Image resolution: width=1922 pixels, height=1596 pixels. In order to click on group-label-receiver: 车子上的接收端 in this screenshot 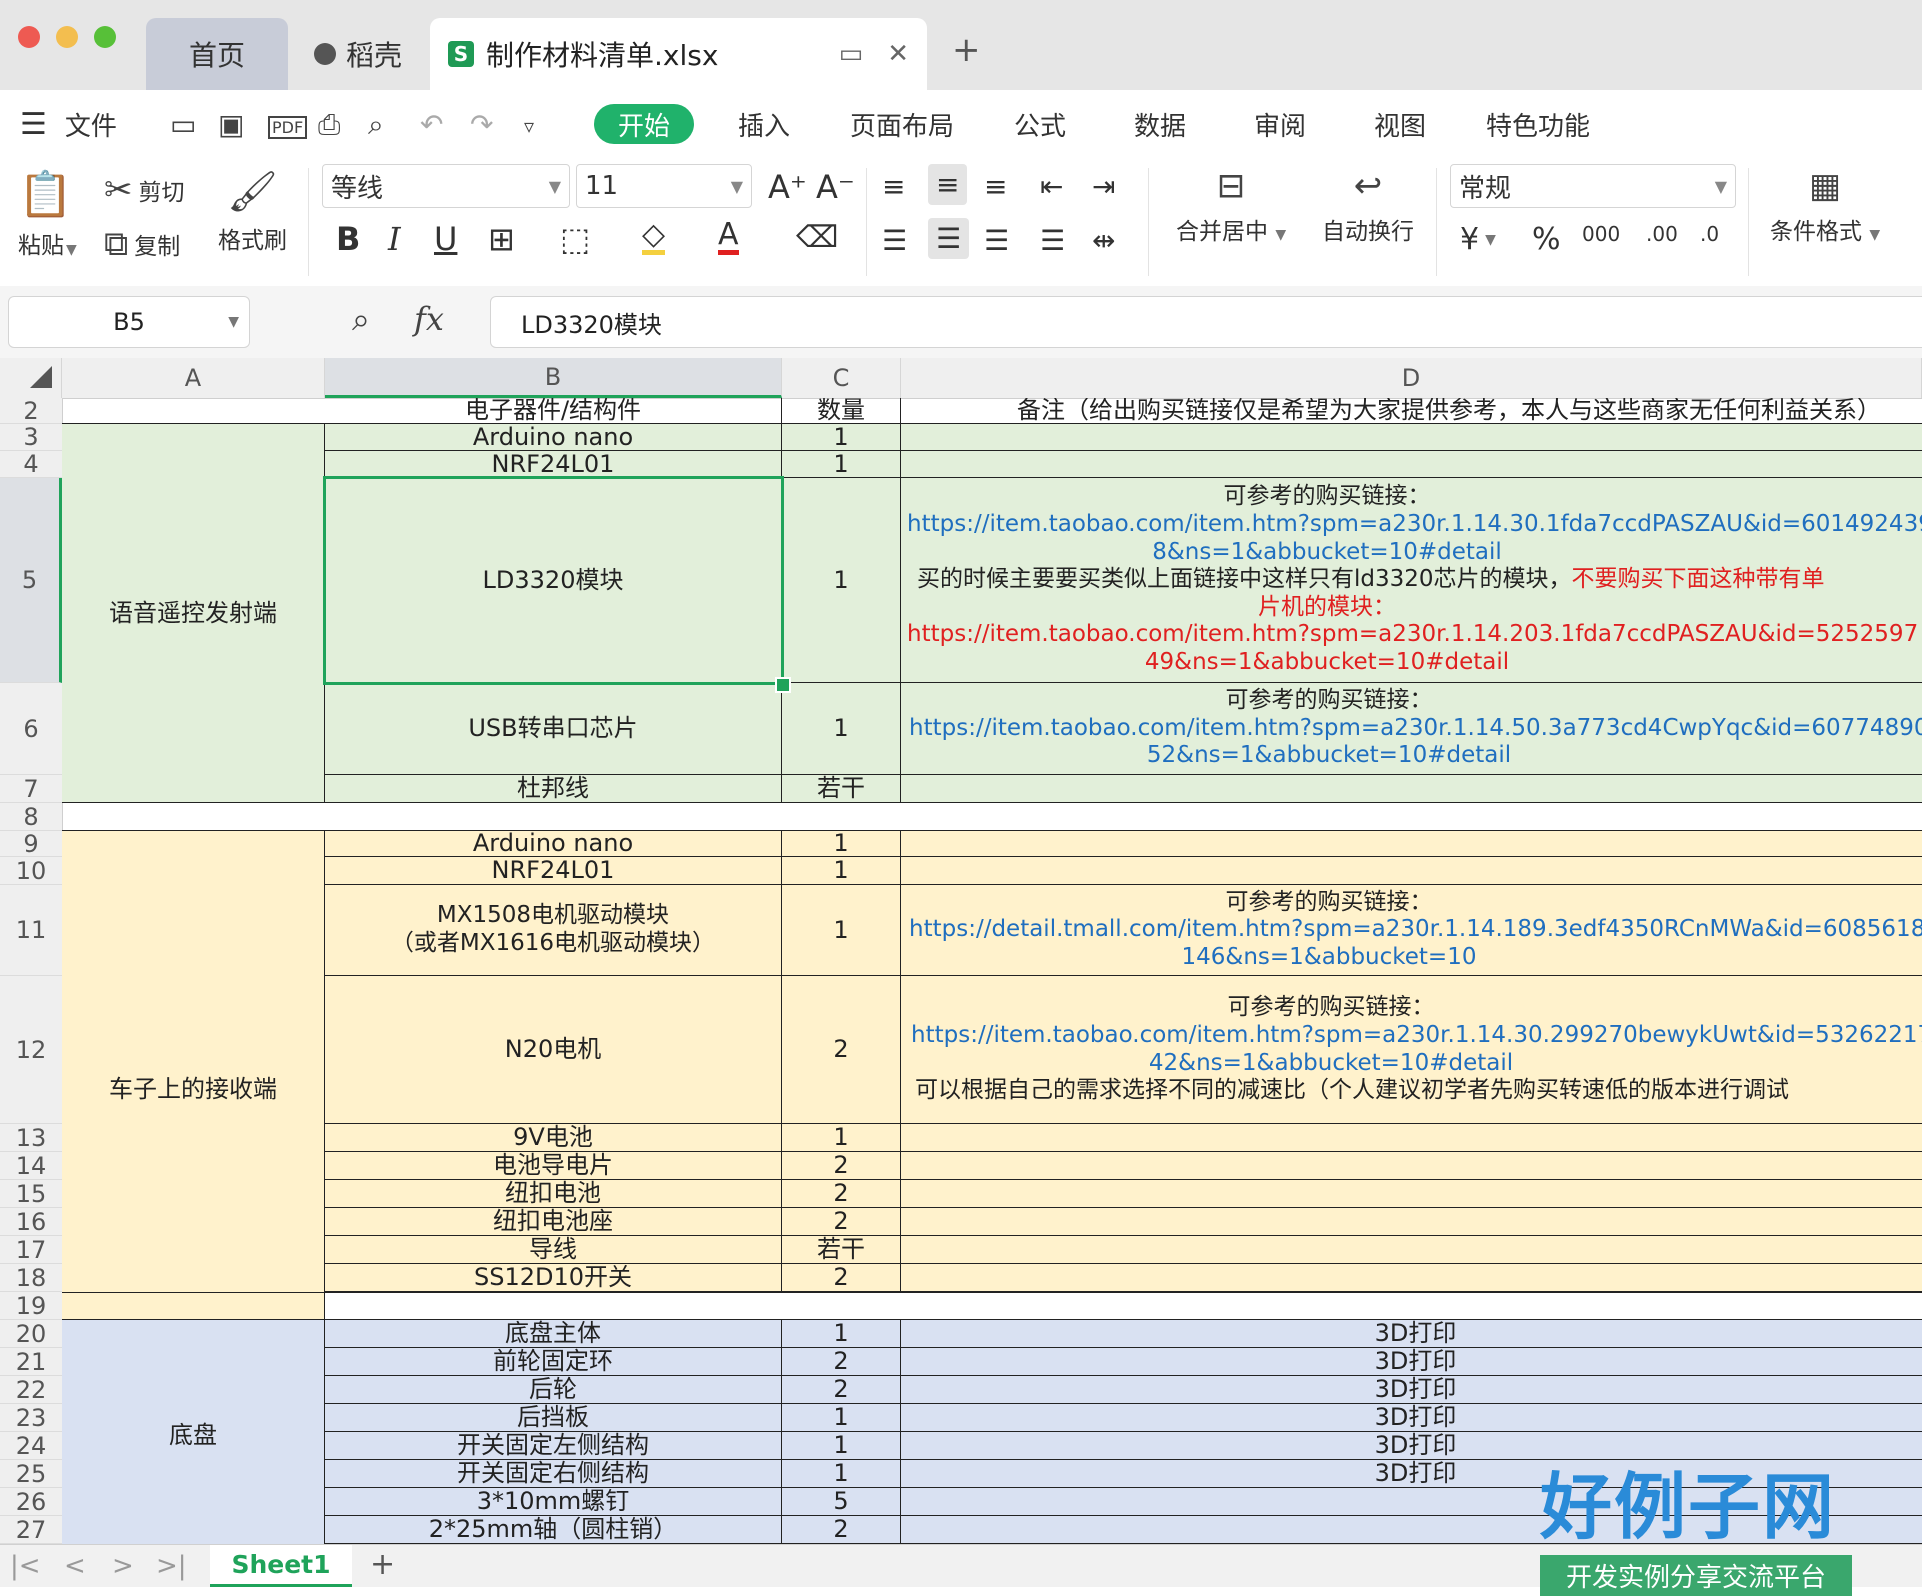, I will do `click(193, 1089)`.